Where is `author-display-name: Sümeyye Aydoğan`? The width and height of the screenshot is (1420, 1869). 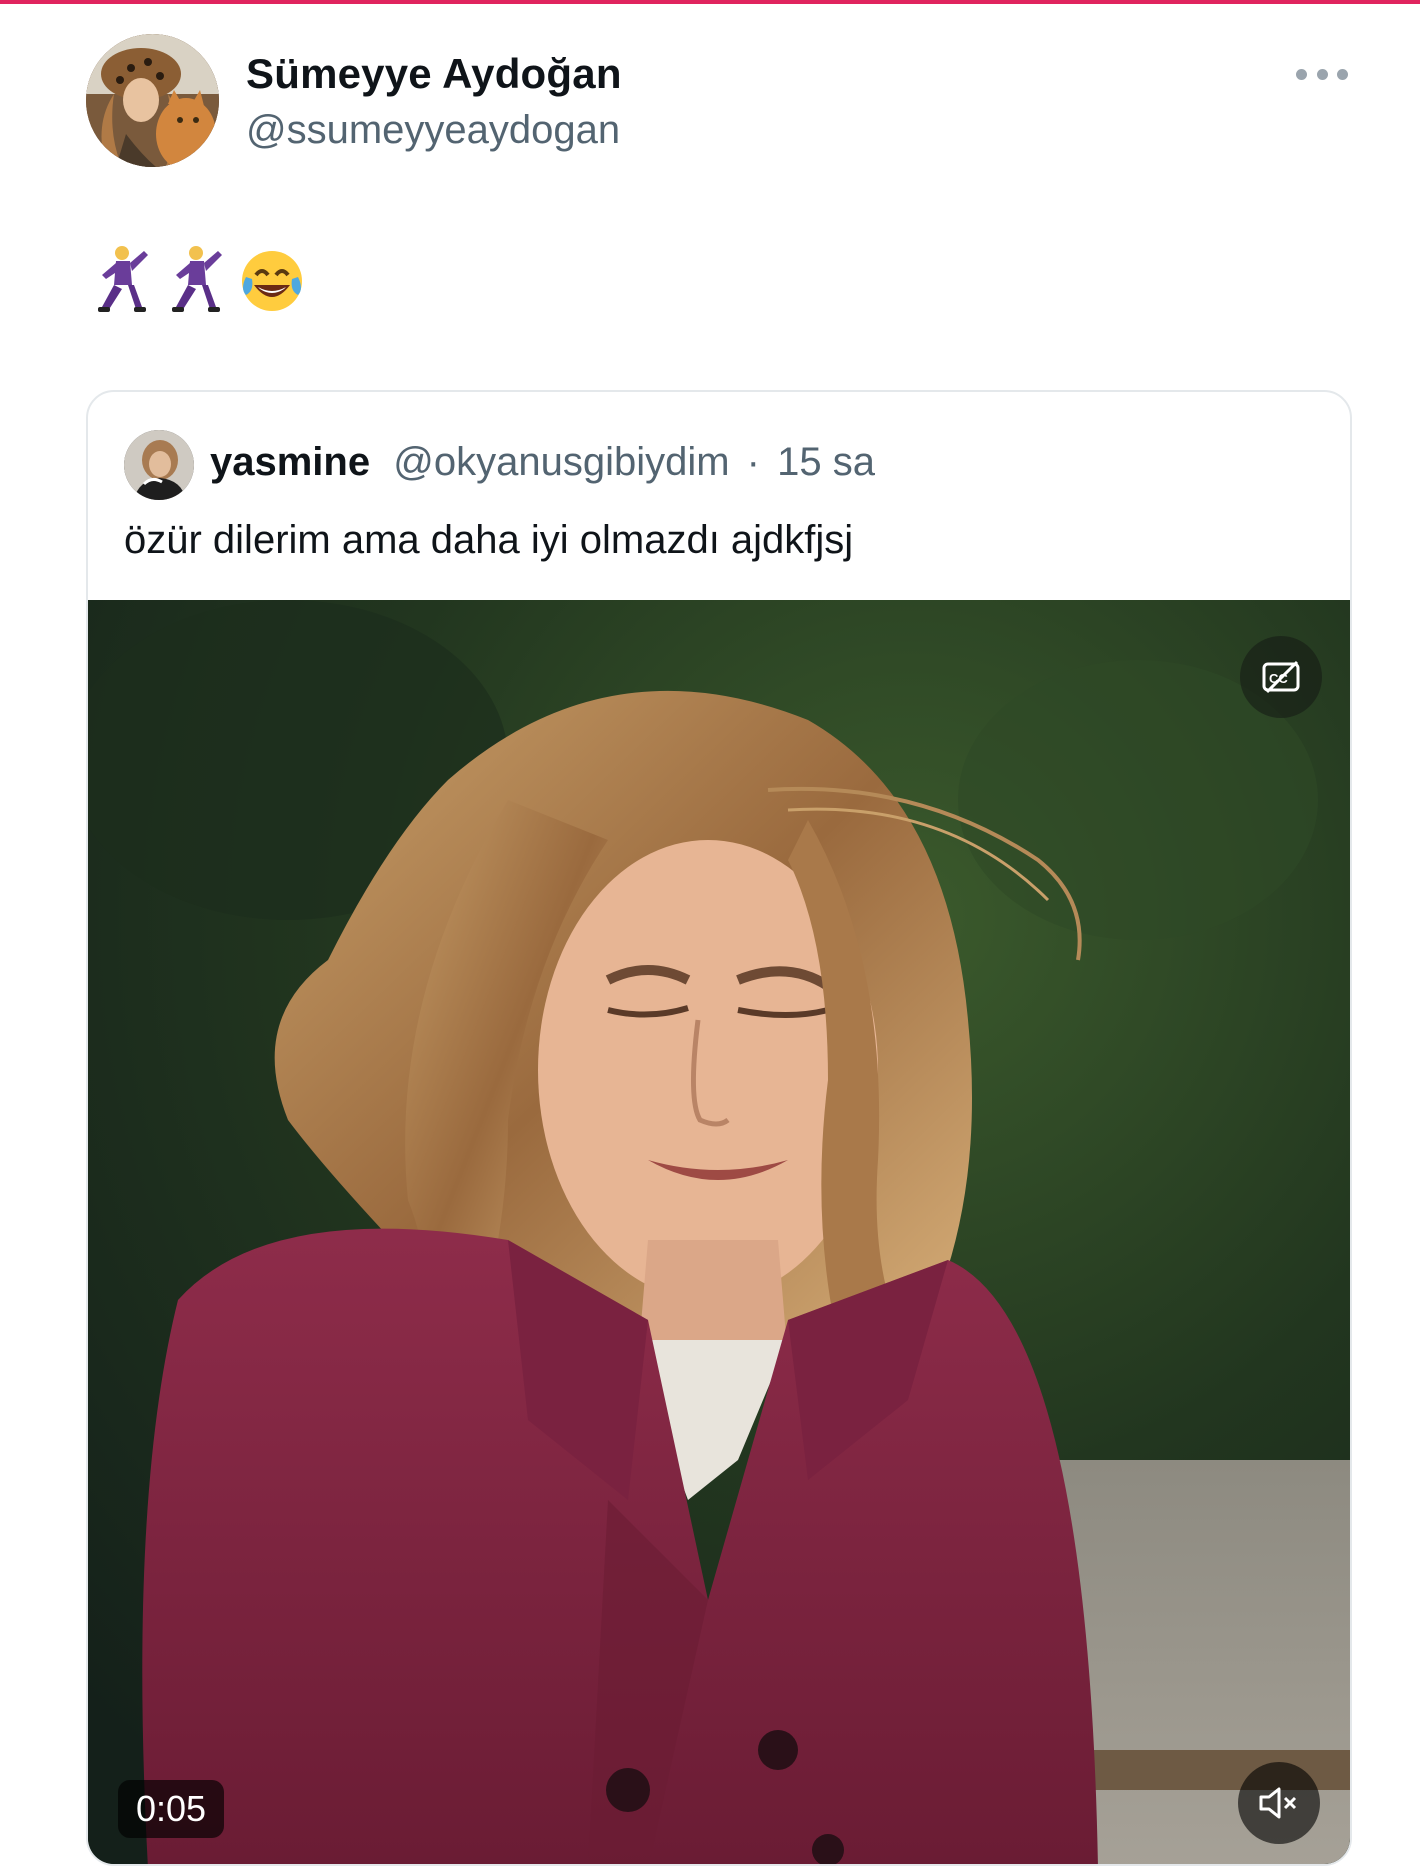 author-display-name: Sümeyye Aydoğan is located at coordinates (434, 74).